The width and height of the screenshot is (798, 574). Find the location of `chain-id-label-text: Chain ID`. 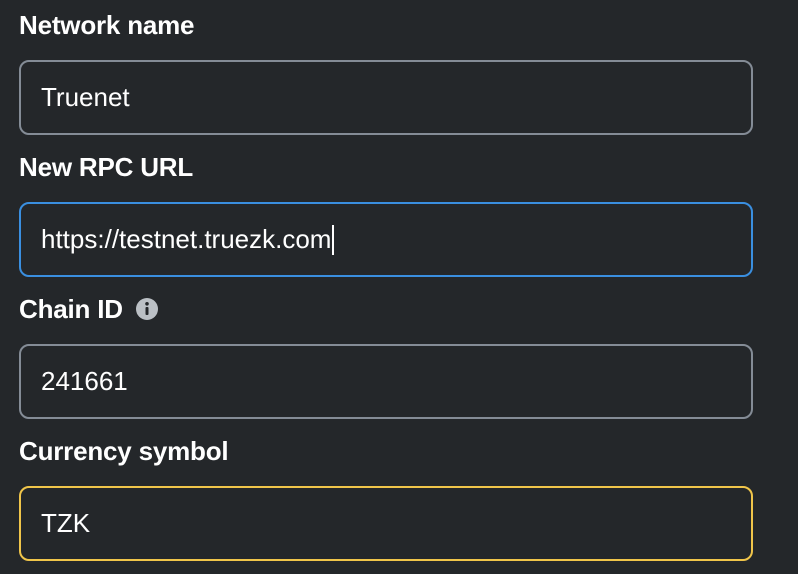

chain-id-label-text: Chain ID is located at coordinates (71, 309).